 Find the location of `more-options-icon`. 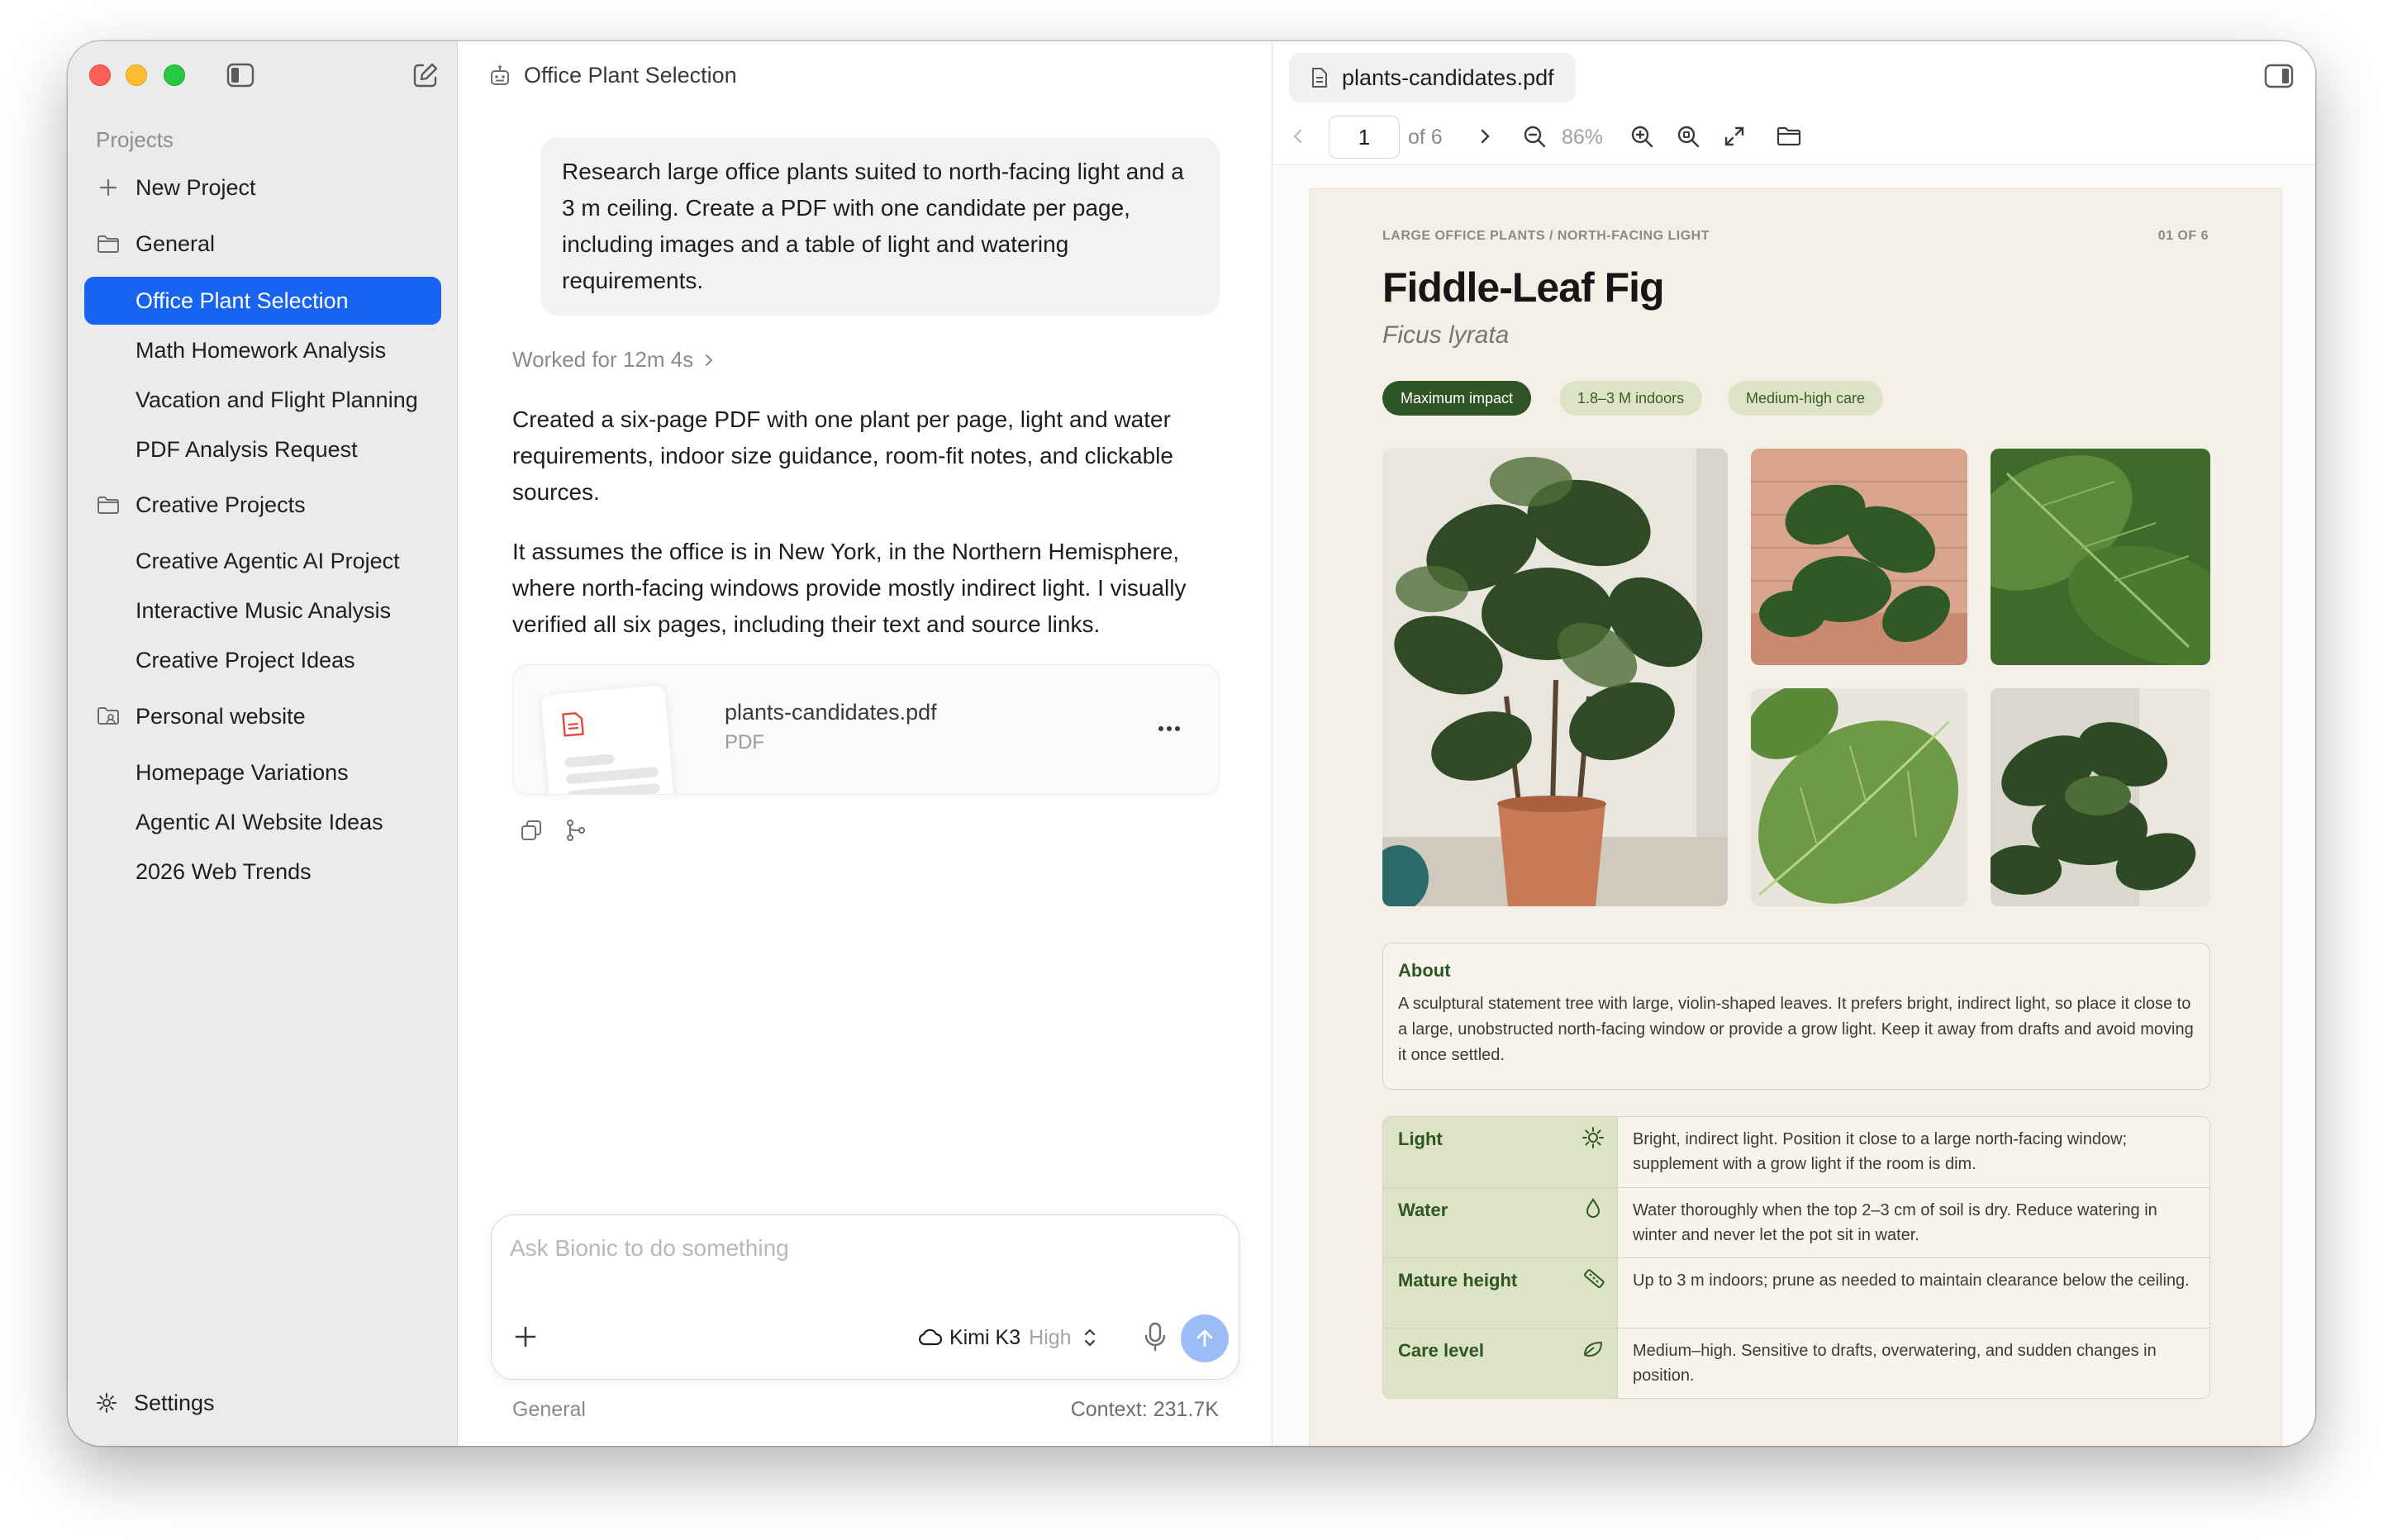

more-options-icon is located at coordinates (1169, 728).